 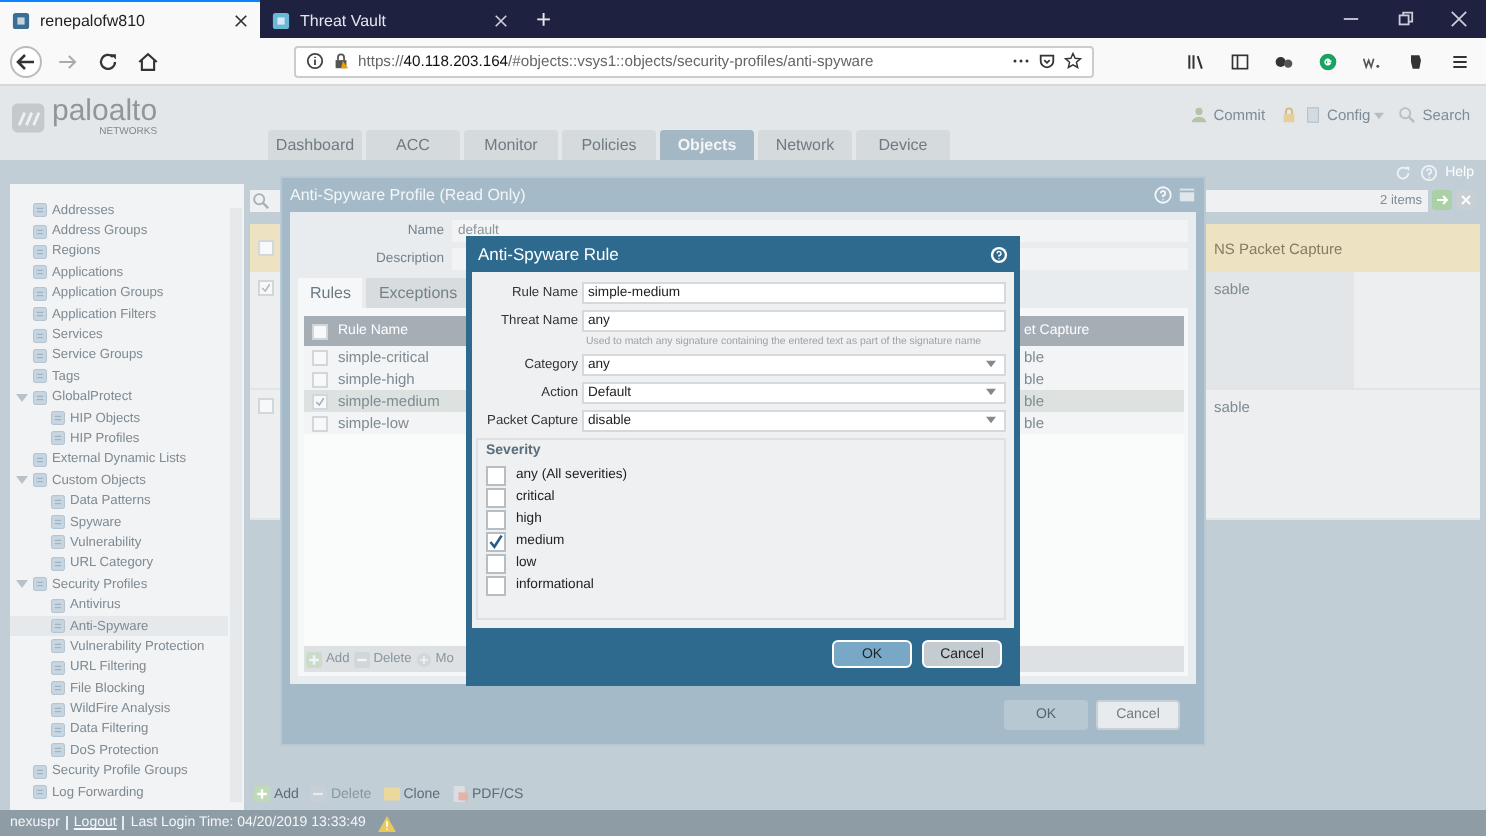 I want to click on lock-icon, so click(x=341, y=61).